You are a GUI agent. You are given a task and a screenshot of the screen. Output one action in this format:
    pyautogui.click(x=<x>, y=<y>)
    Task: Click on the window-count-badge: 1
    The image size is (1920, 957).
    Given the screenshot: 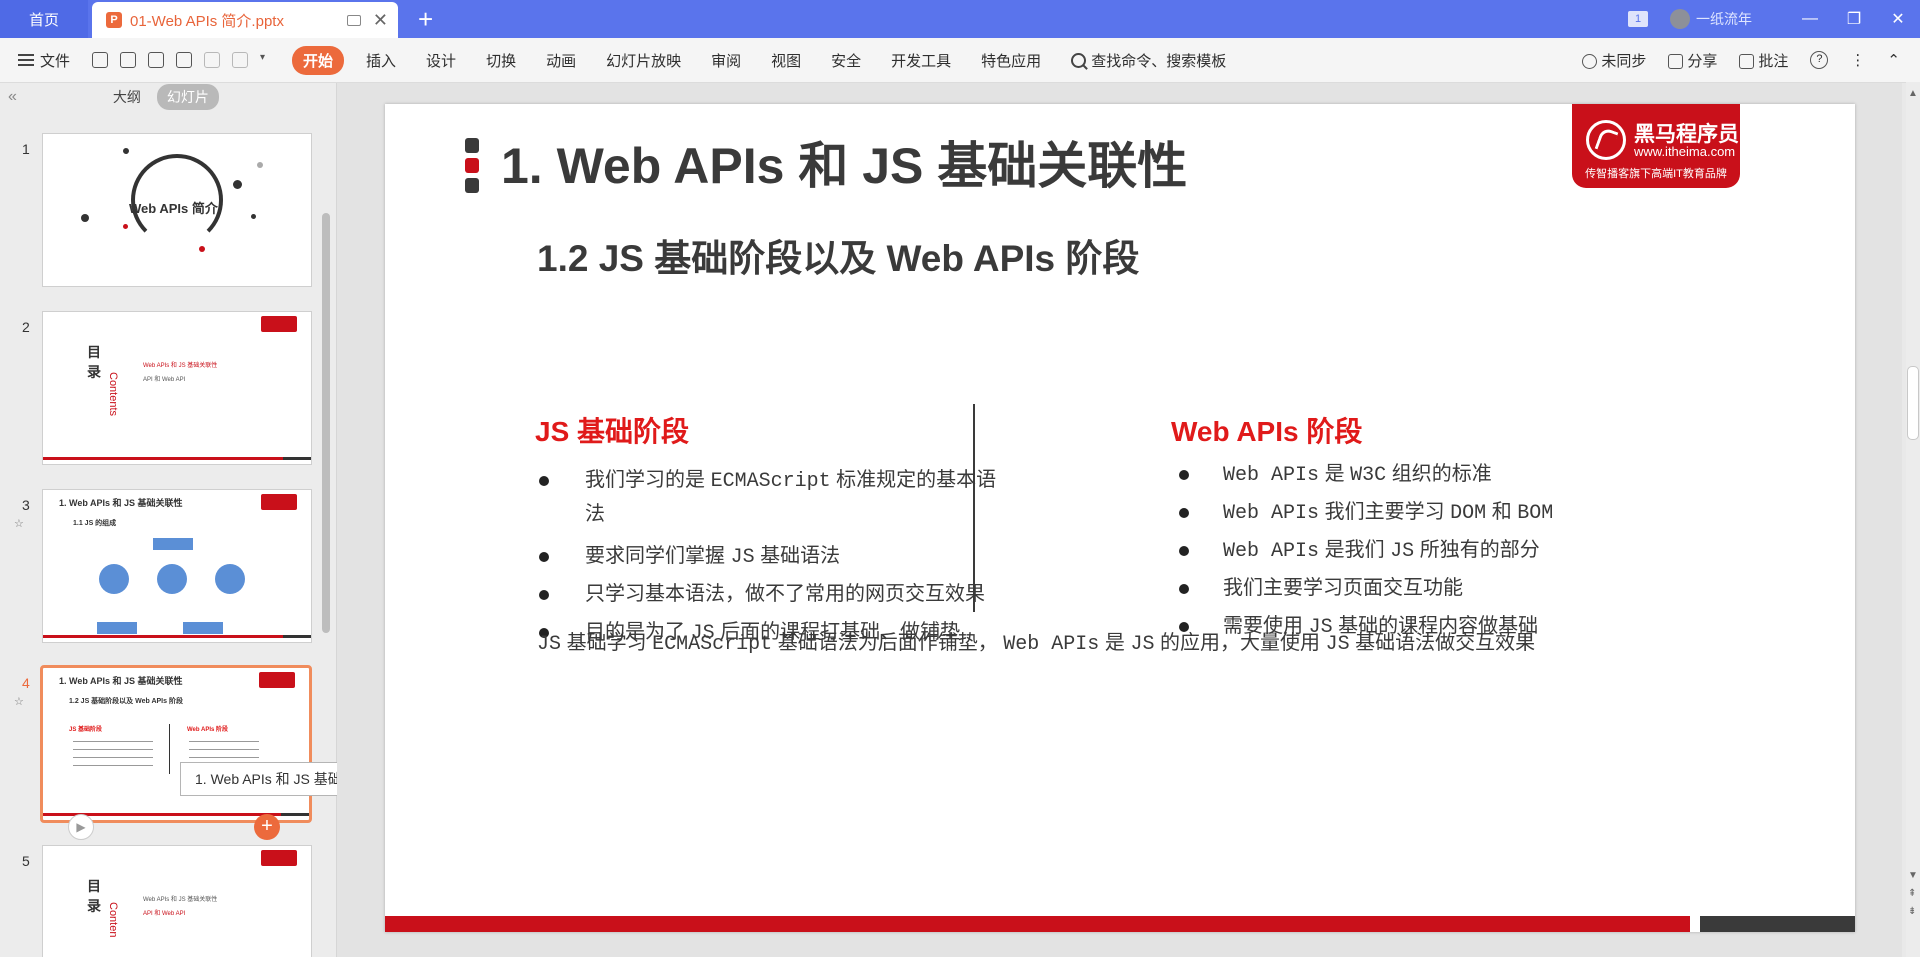 What is the action you would take?
    pyautogui.click(x=1638, y=19)
    